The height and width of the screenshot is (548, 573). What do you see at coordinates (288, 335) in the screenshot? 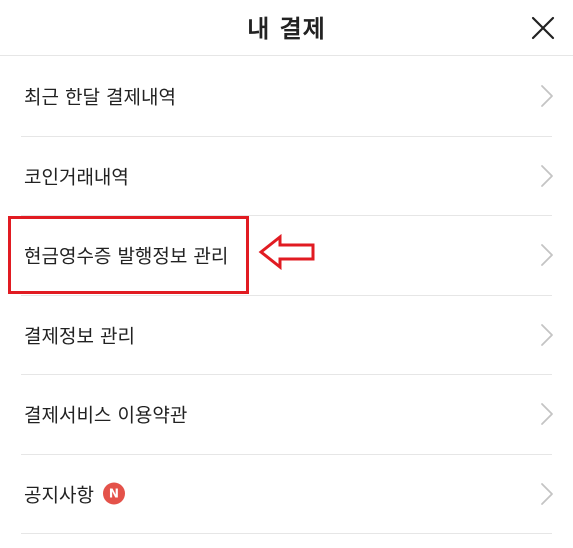
I see `menu-item-payment-info-settings: 결제정보 관리` at bounding box center [288, 335].